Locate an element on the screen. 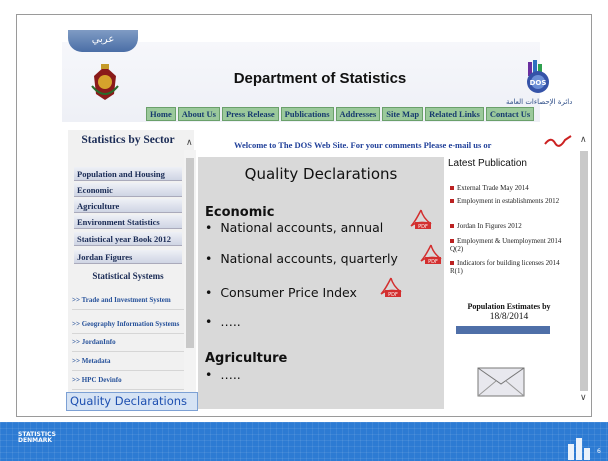 The image size is (608, 461). publication-text: Employment in establishments 2012 is located at coordinates (508, 201).